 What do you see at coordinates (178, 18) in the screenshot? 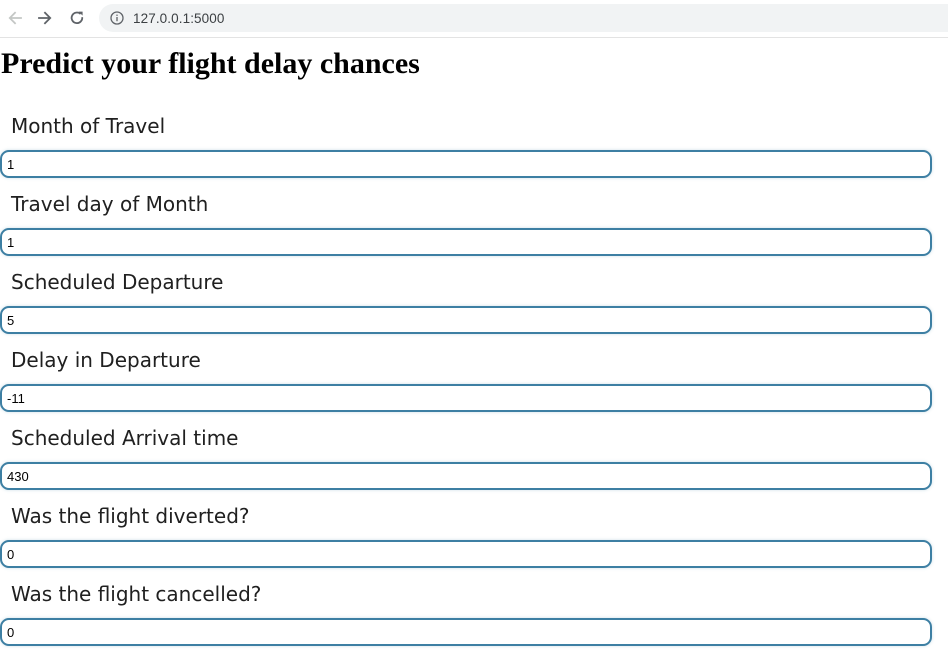
I see `url-text: 127.0.0.1:5000` at bounding box center [178, 18].